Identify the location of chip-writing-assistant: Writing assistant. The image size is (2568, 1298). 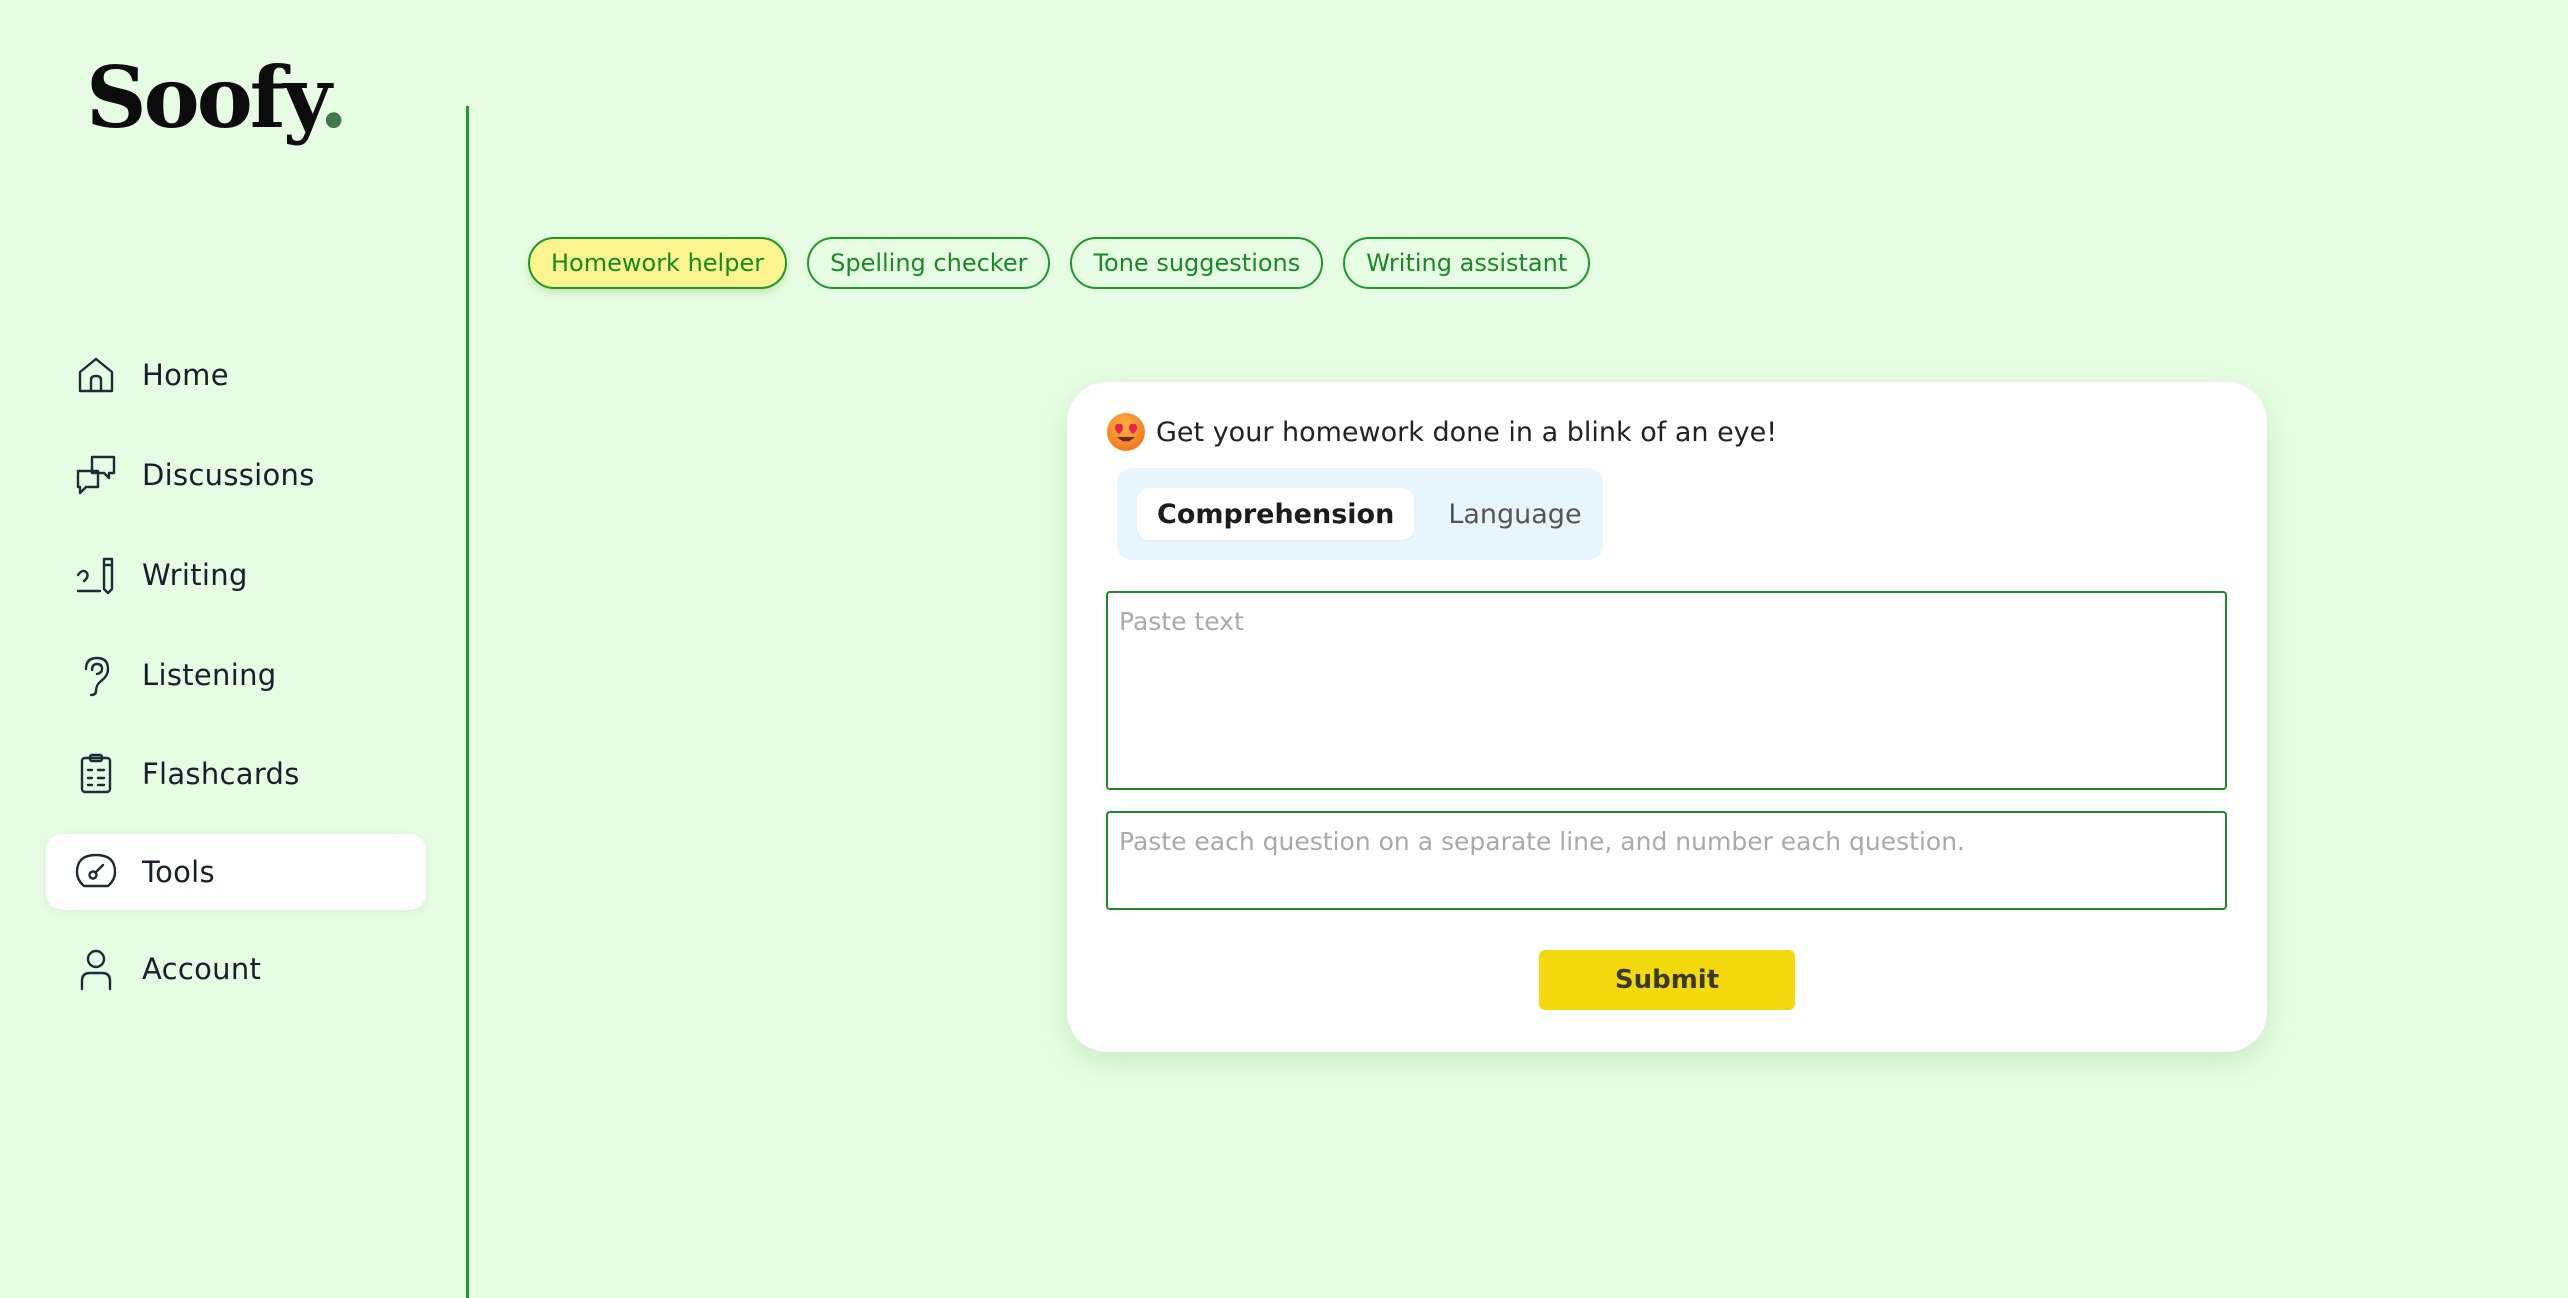
(1467, 263).